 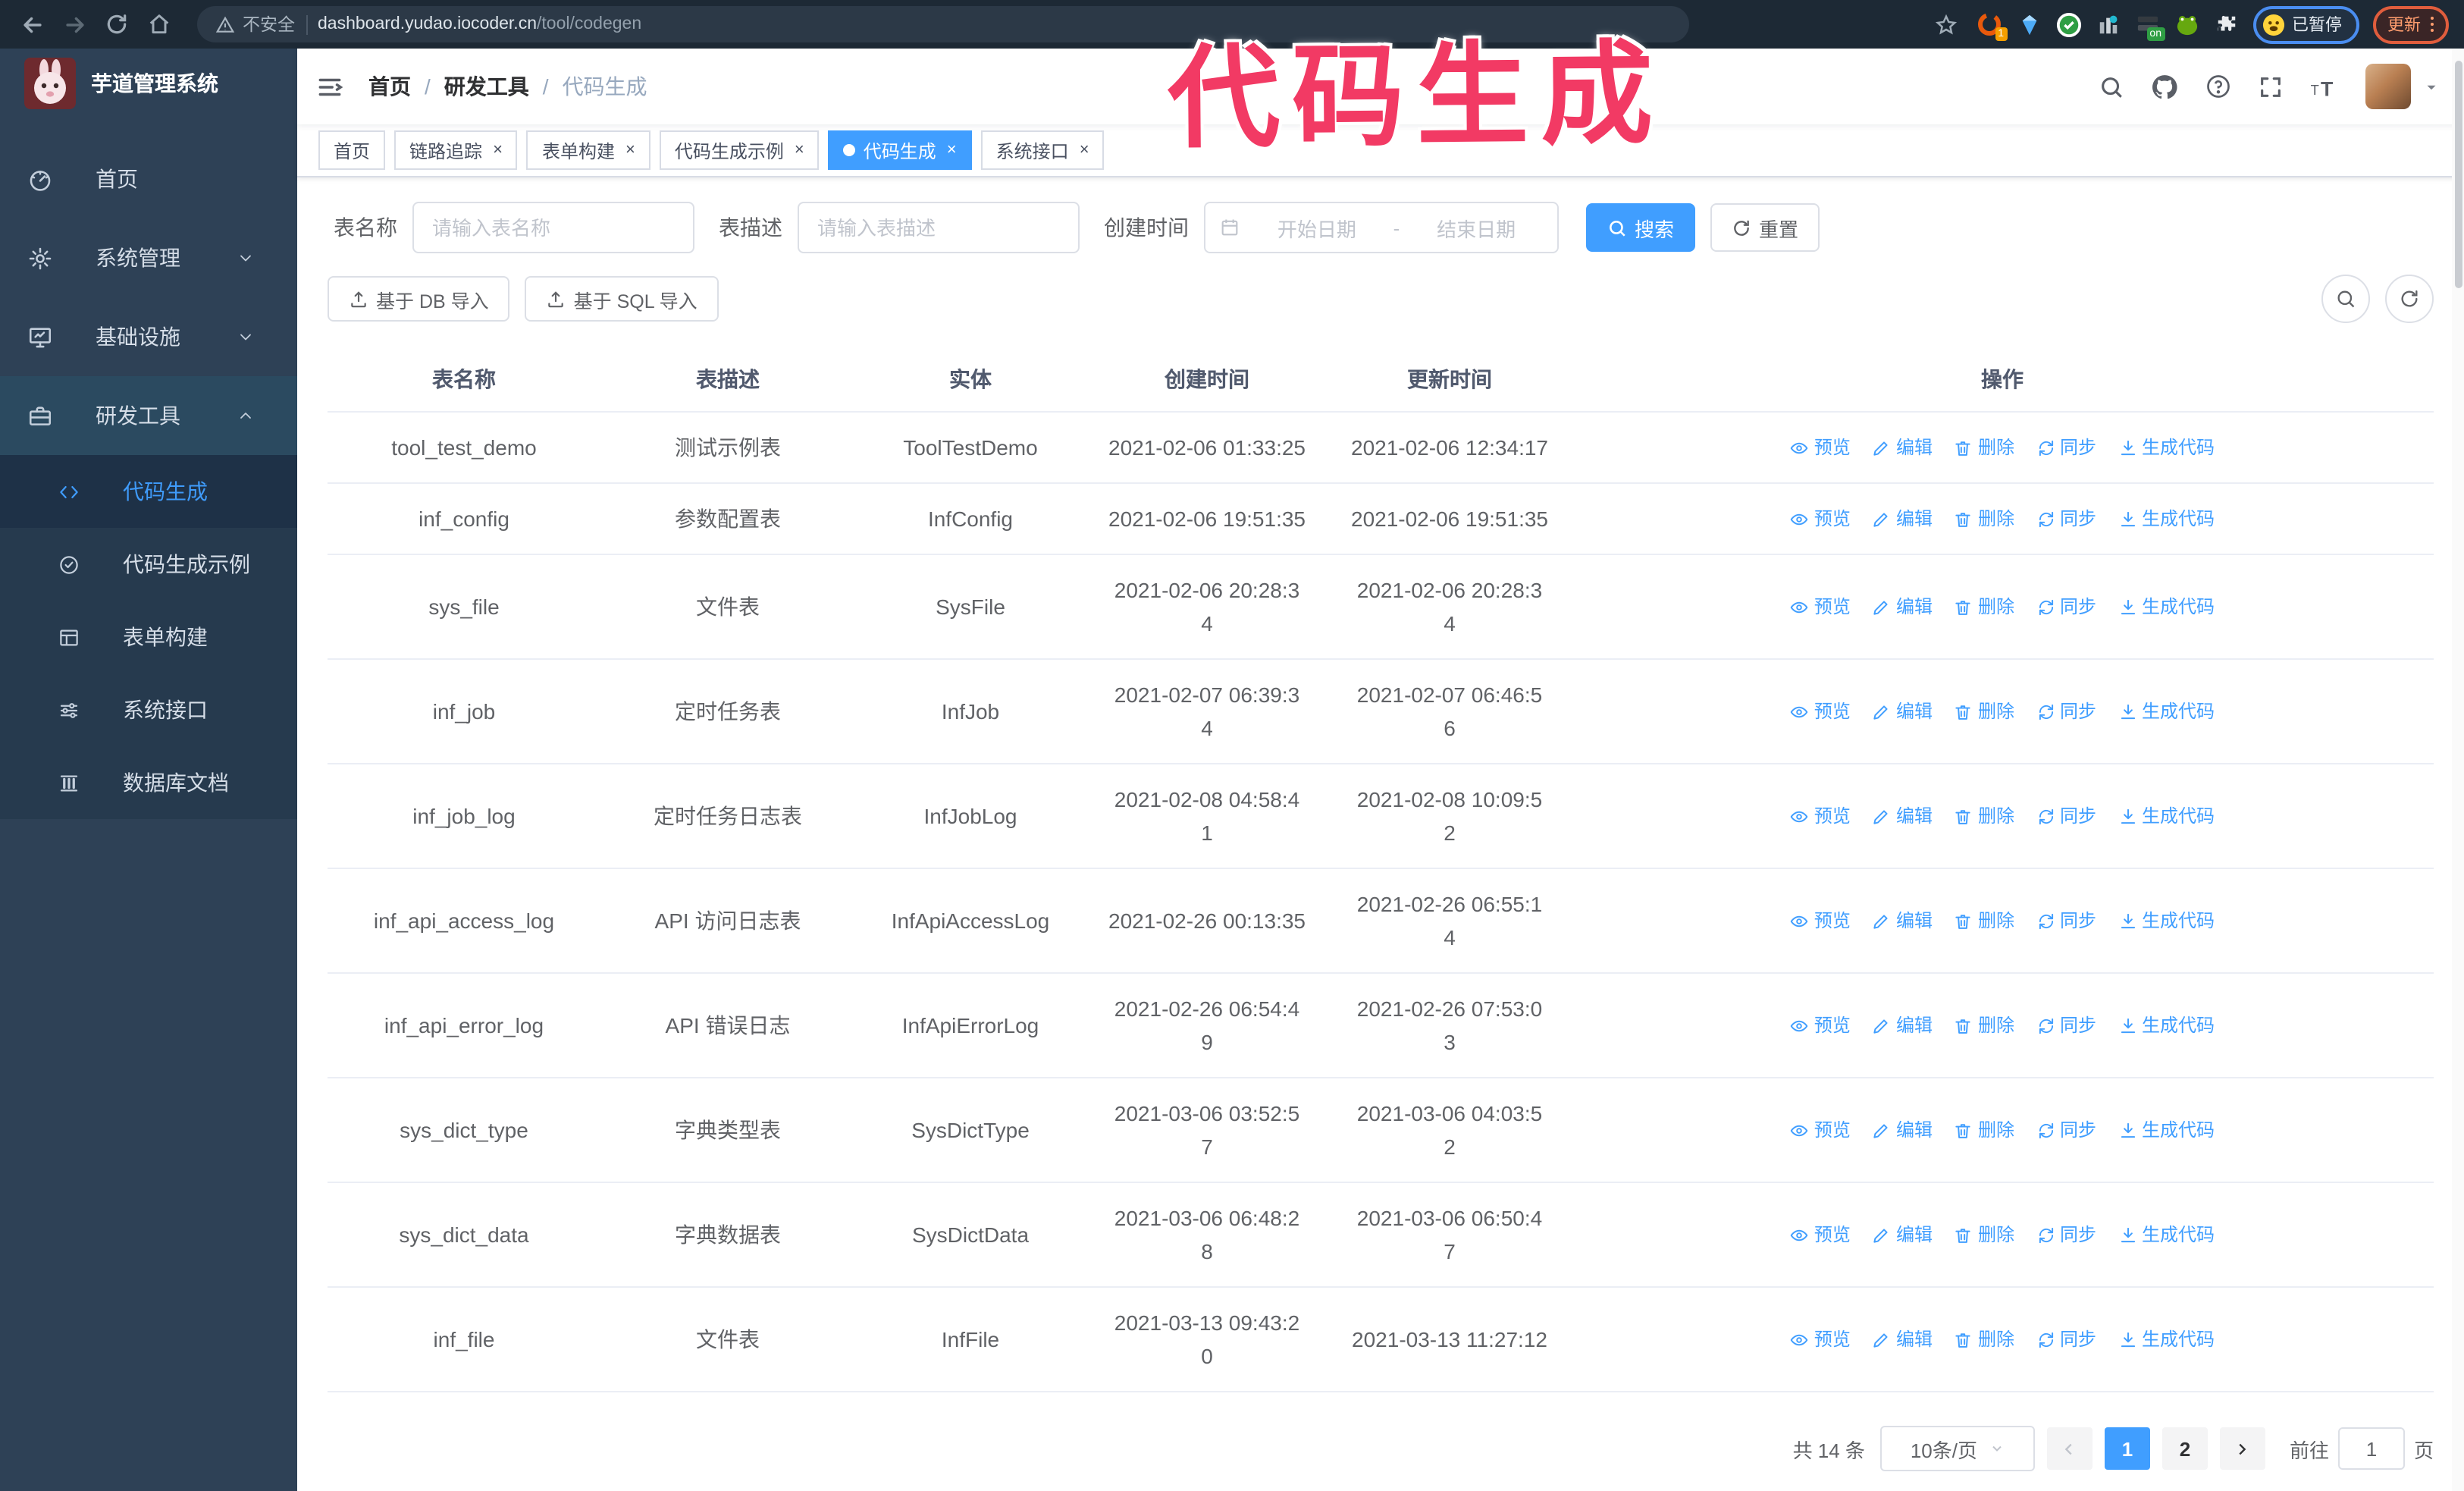 I want to click on search-icon, so click(x=2111, y=86).